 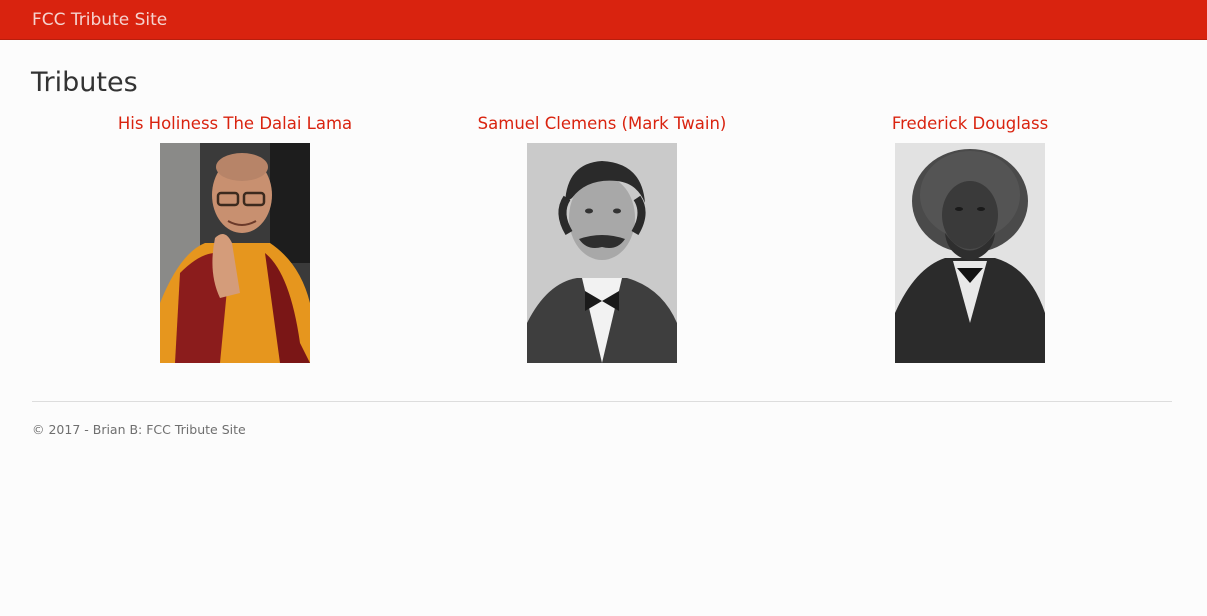 What do you see at coordinates (139, 429) in the screenshot?
I see `footer-copyright: © 2017 - Brian B: FCC Tribute Site` at bounding box center [139, 429].